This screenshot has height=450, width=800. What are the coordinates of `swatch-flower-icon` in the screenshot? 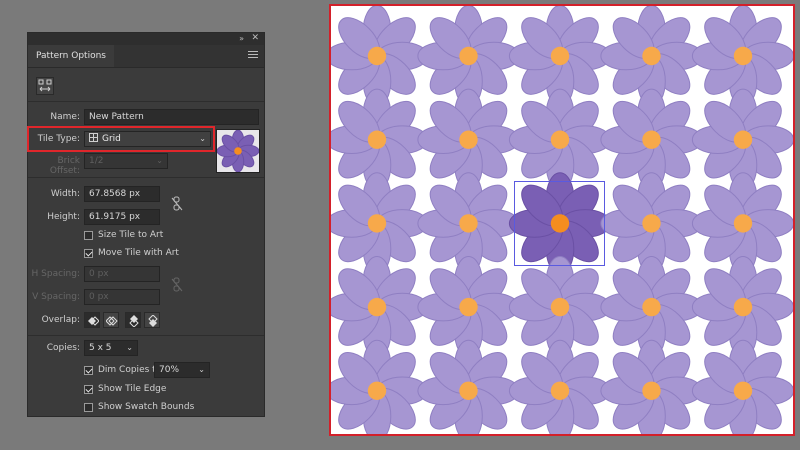 It's located at (238, 151).